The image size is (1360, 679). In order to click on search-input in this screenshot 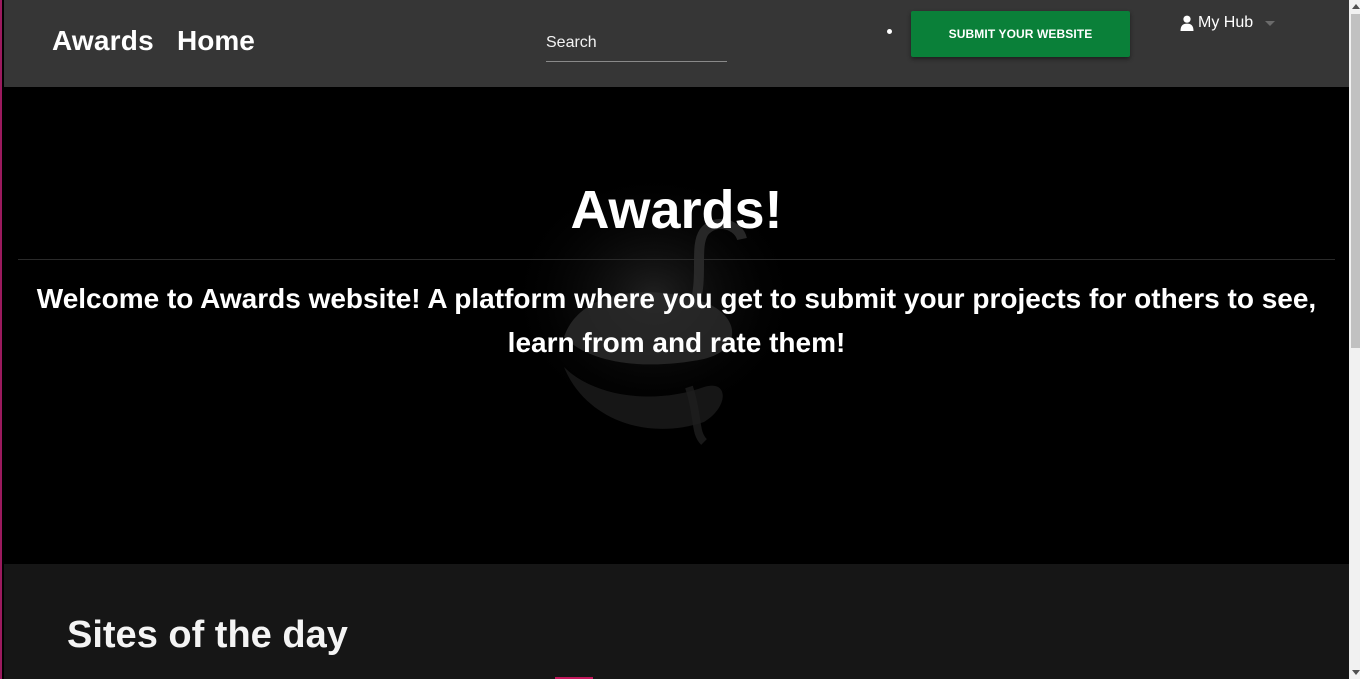, I will do `click(636, 43)`.